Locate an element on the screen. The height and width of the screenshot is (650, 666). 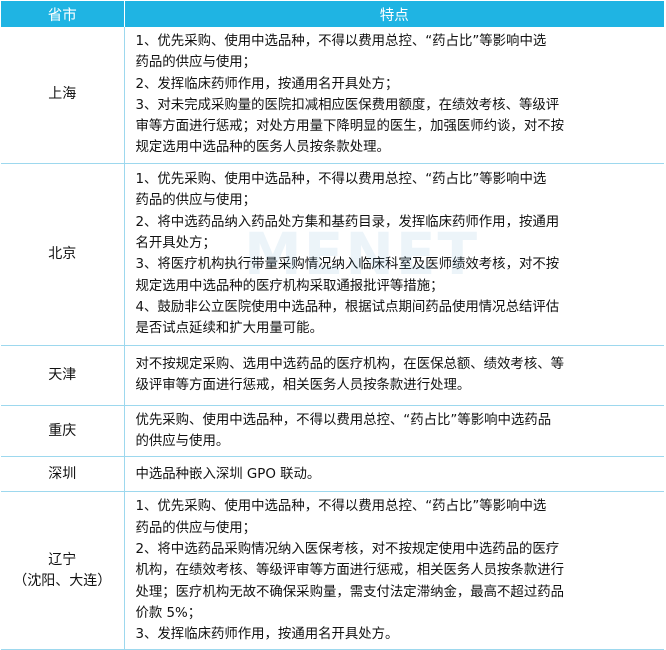
feature-line: 2、将中选药品采购情况纳入医保考核，对不按规定使用中选药品的医疗 is located at coordinates (347, 549).